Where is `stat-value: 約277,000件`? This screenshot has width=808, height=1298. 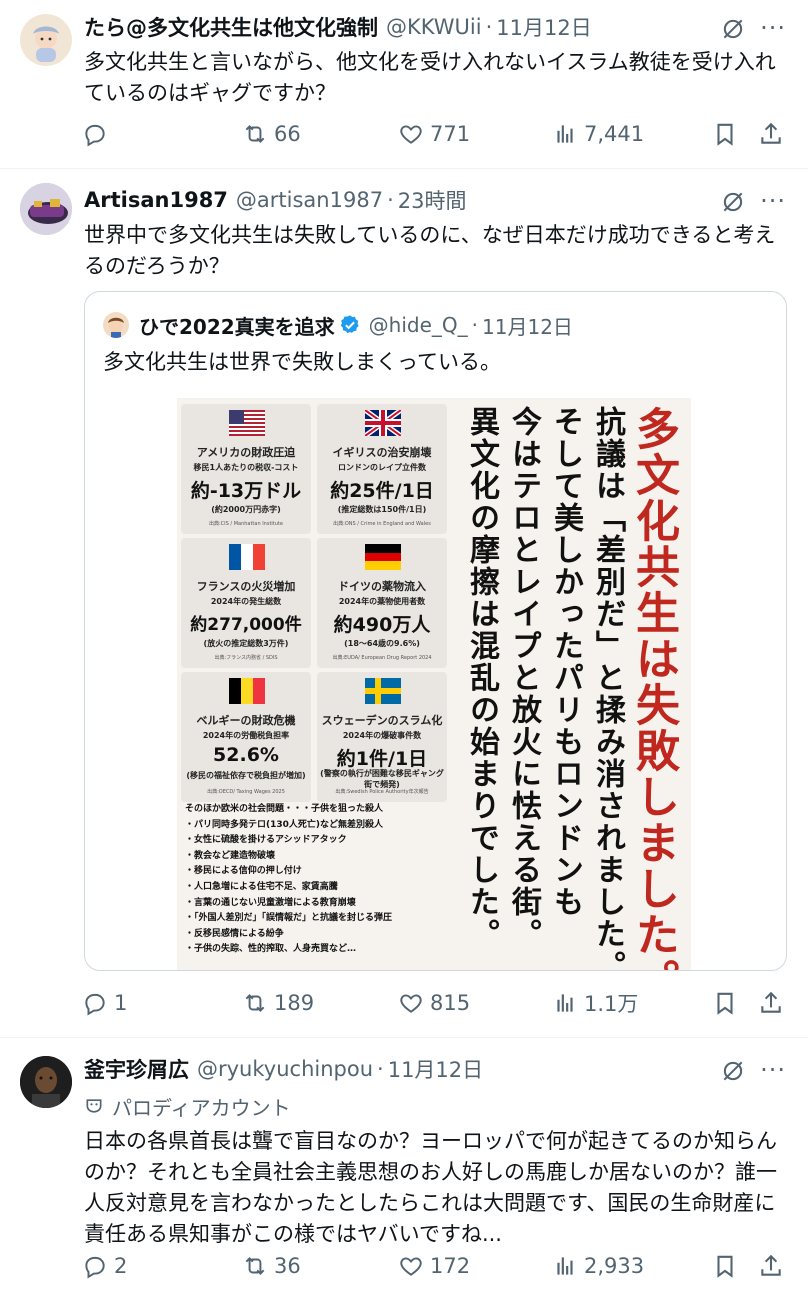
stat-value: 約277,000件 is located at coordinates (246, 625).